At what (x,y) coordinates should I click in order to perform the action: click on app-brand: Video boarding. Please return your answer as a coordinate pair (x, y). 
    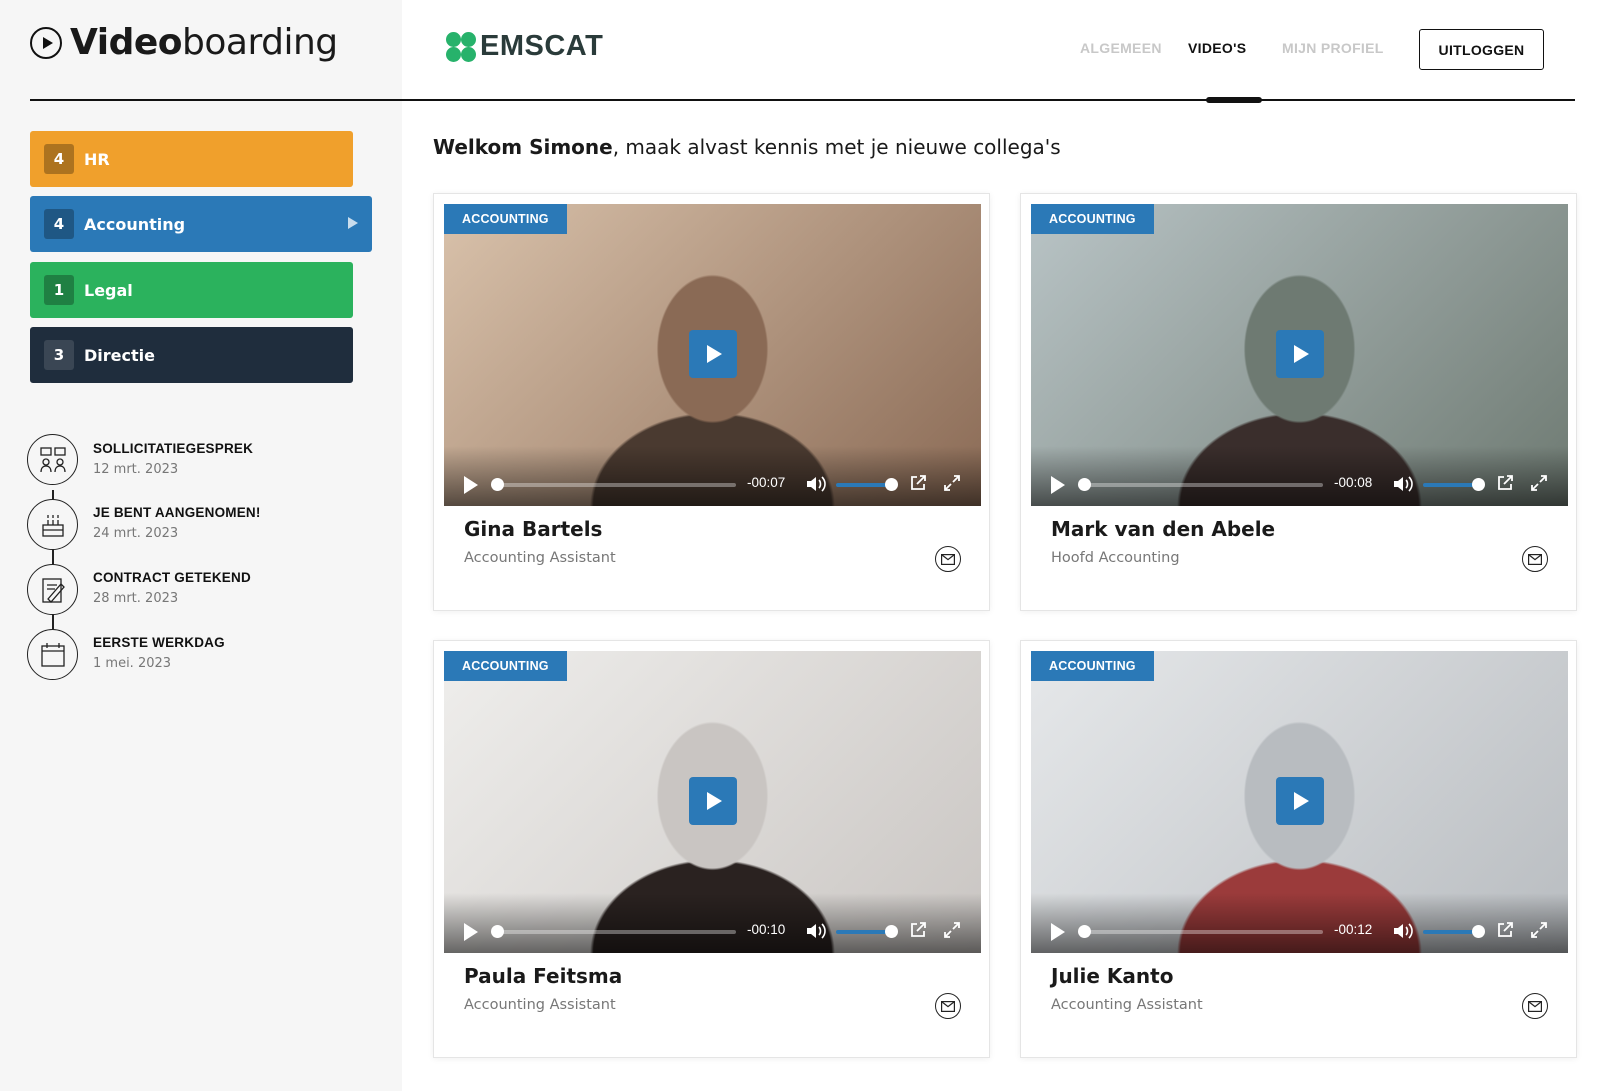
    Looking at the image, I should click on (184, 42).